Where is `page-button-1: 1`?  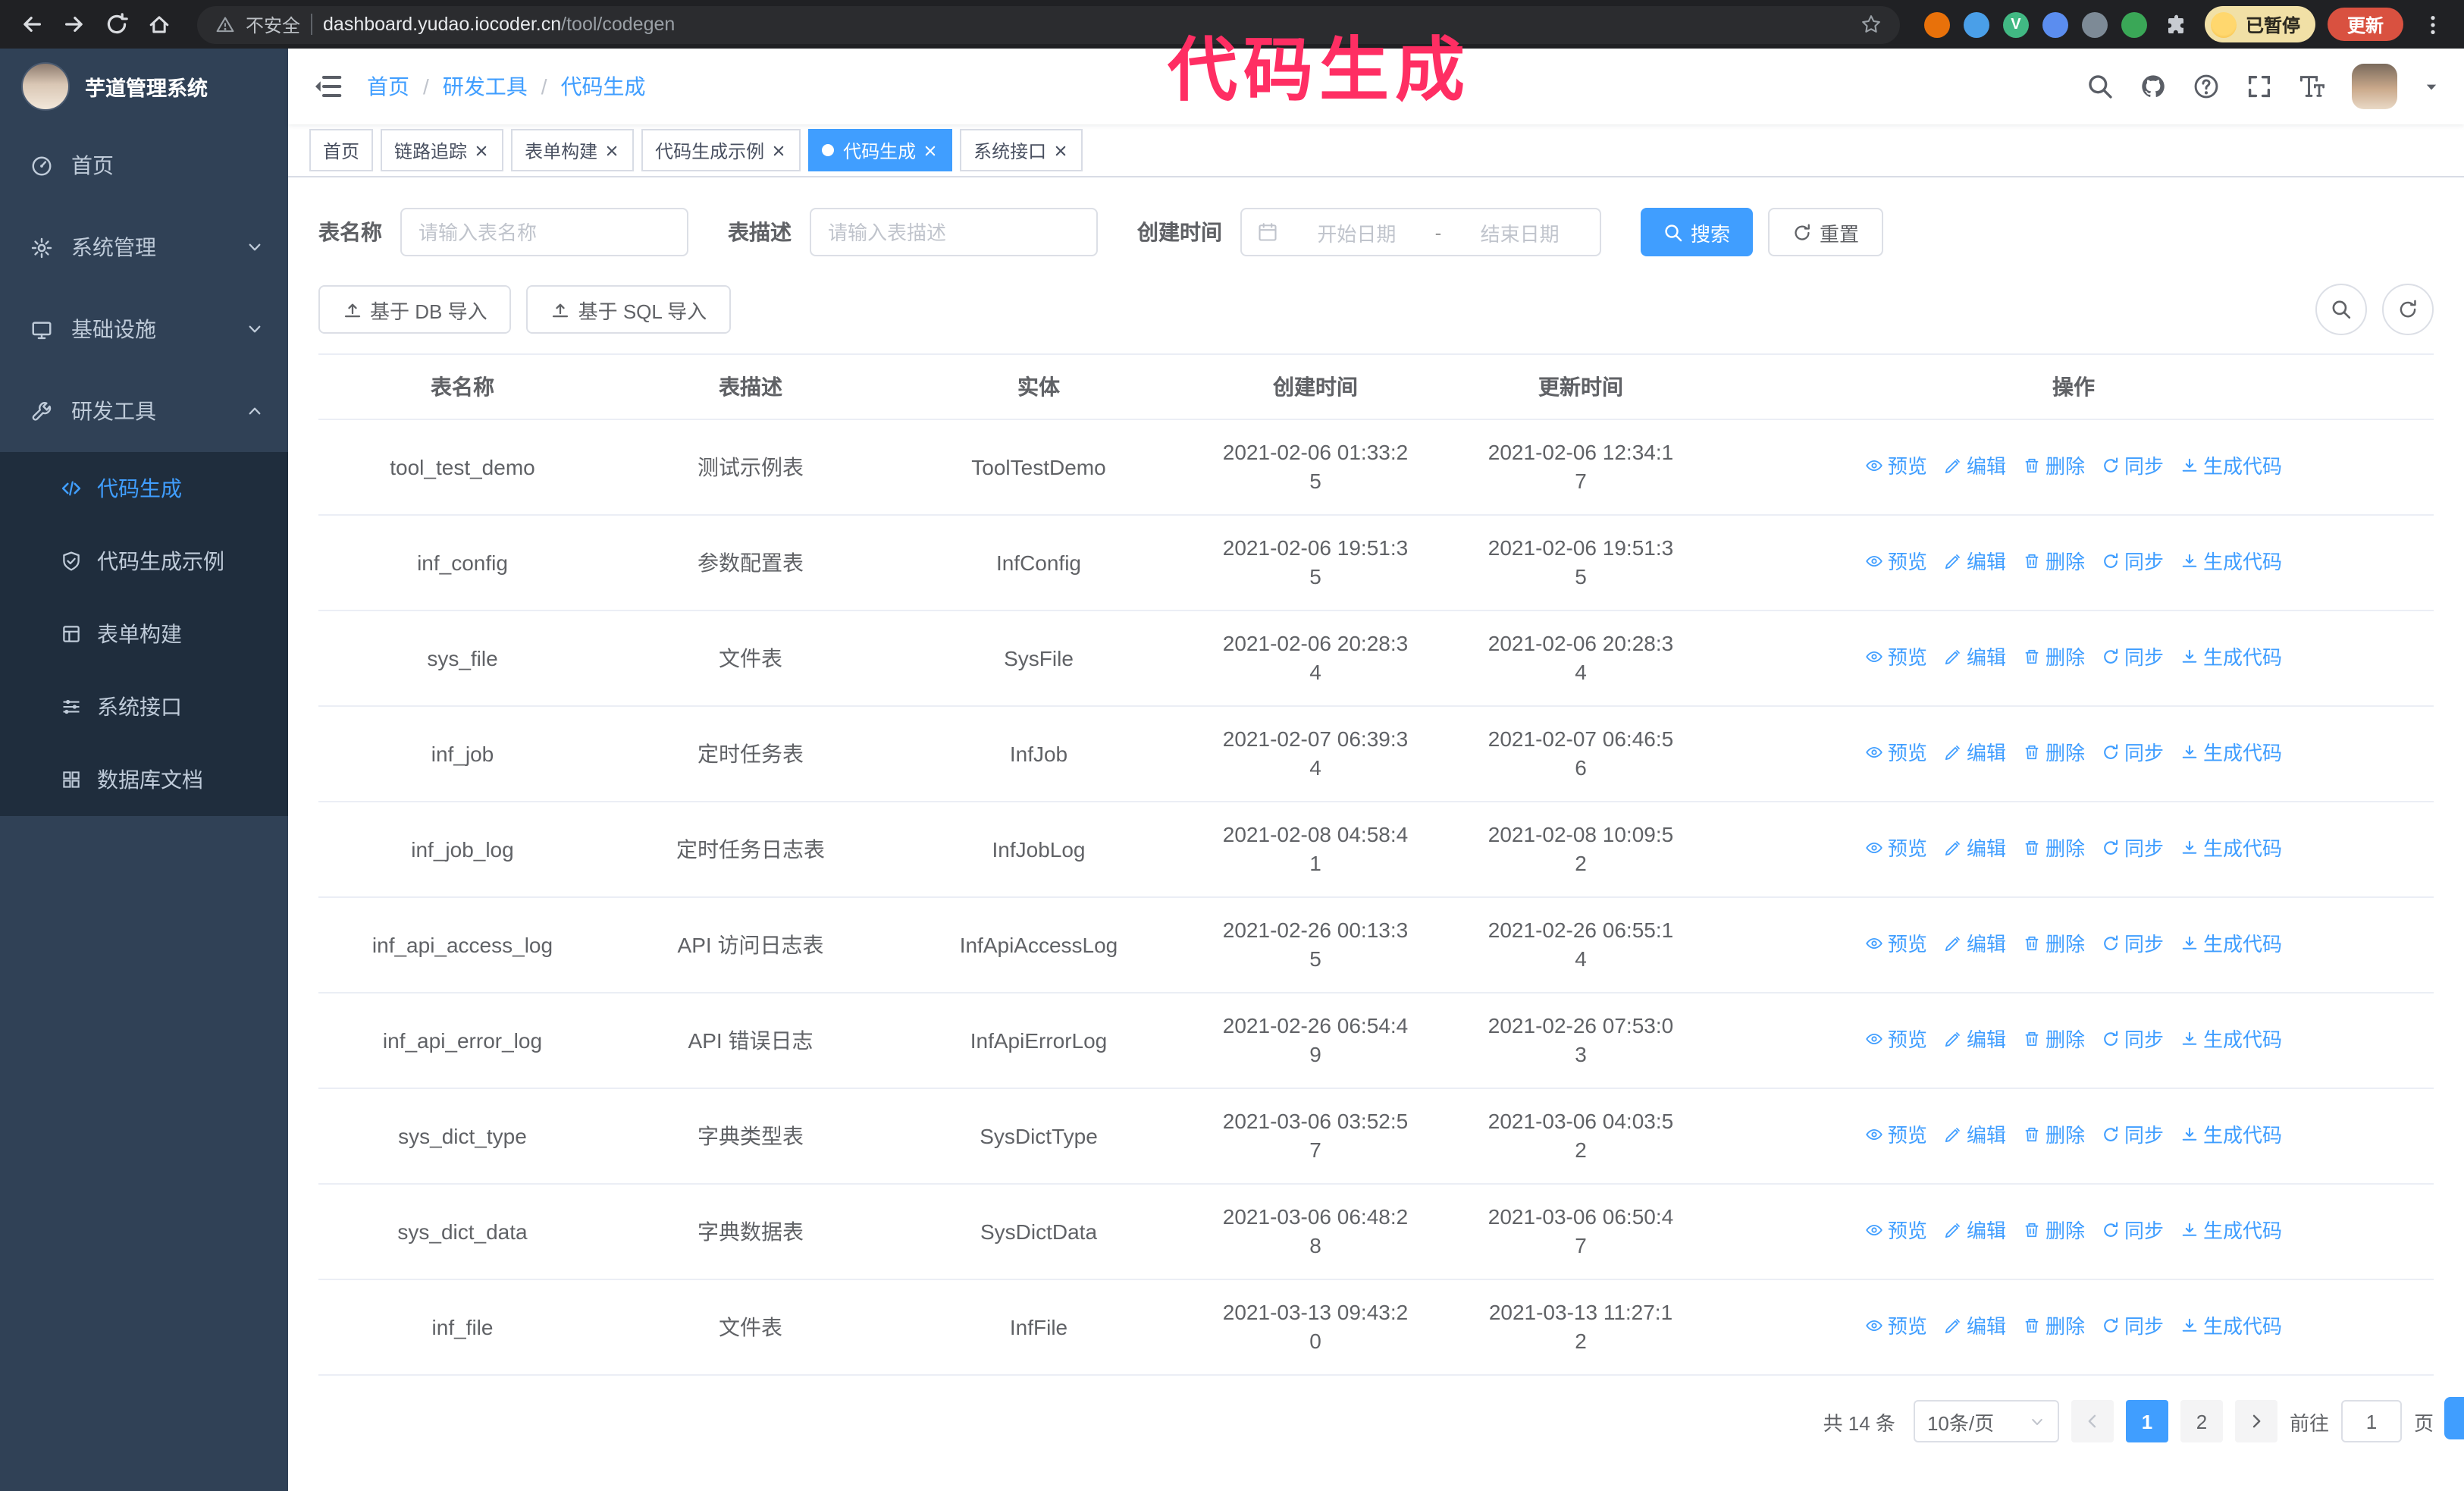
page-button-1: 1 is located at coordinates (2146, 1421).